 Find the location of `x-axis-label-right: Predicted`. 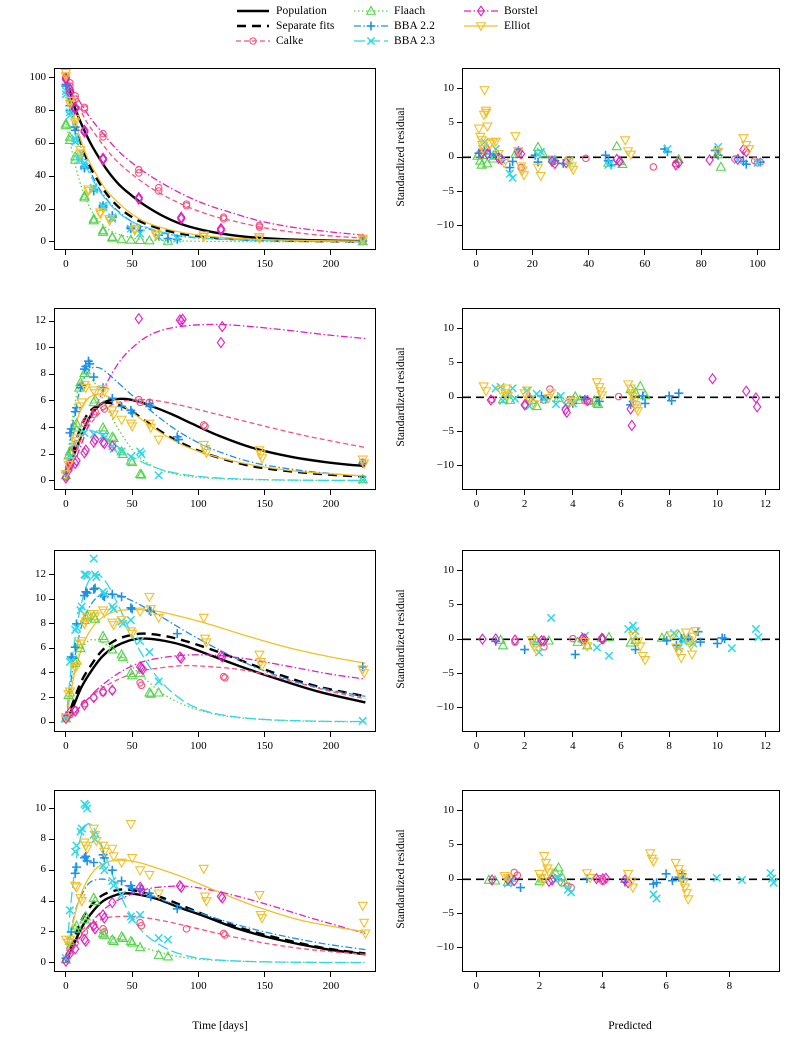

x-axis-label-right: Predicted is located at coordinates (630, 1026).